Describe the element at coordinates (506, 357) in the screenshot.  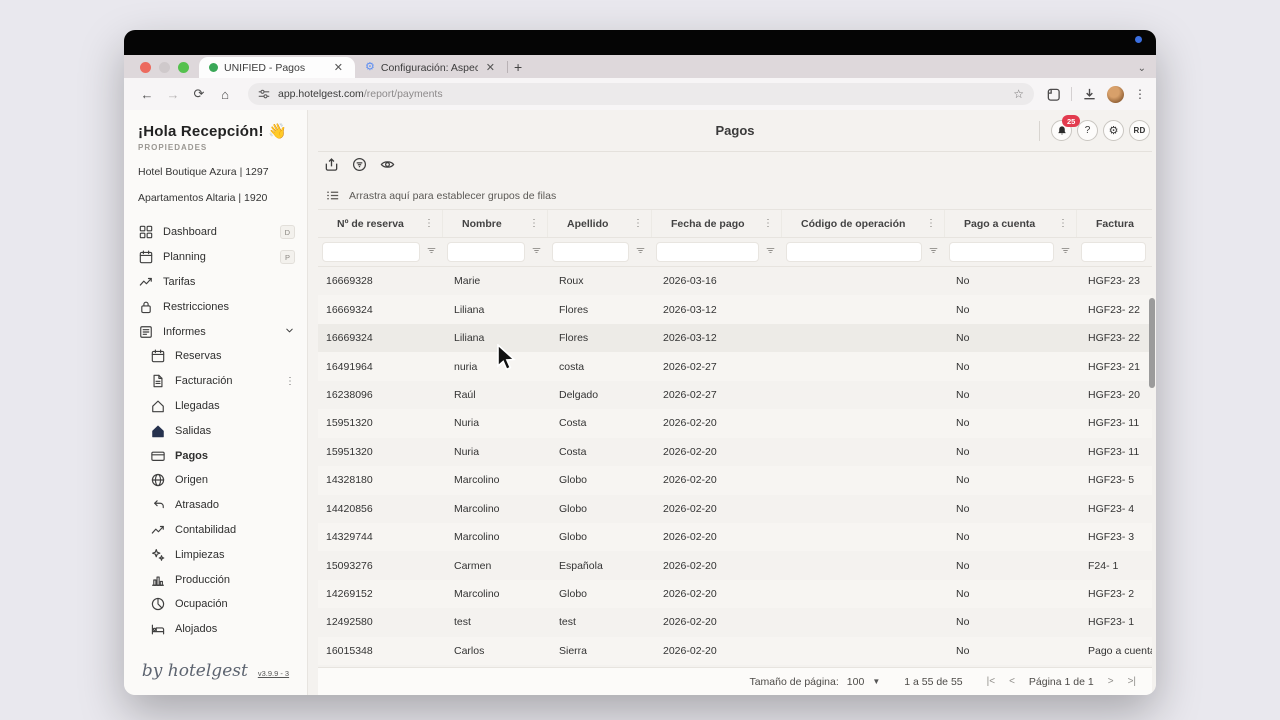
I see `mouse-cursor` at that location.